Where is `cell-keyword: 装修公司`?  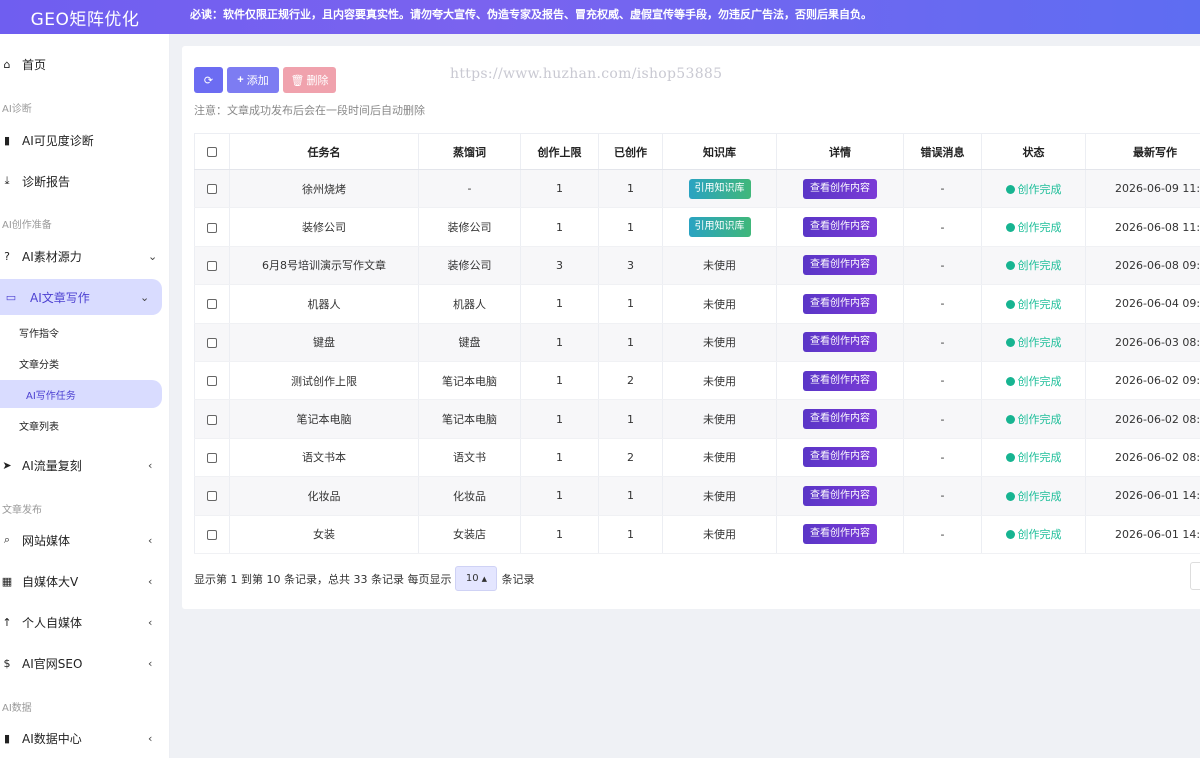
cell-keyword: 装修公司 is located at coordinates (469, 266).